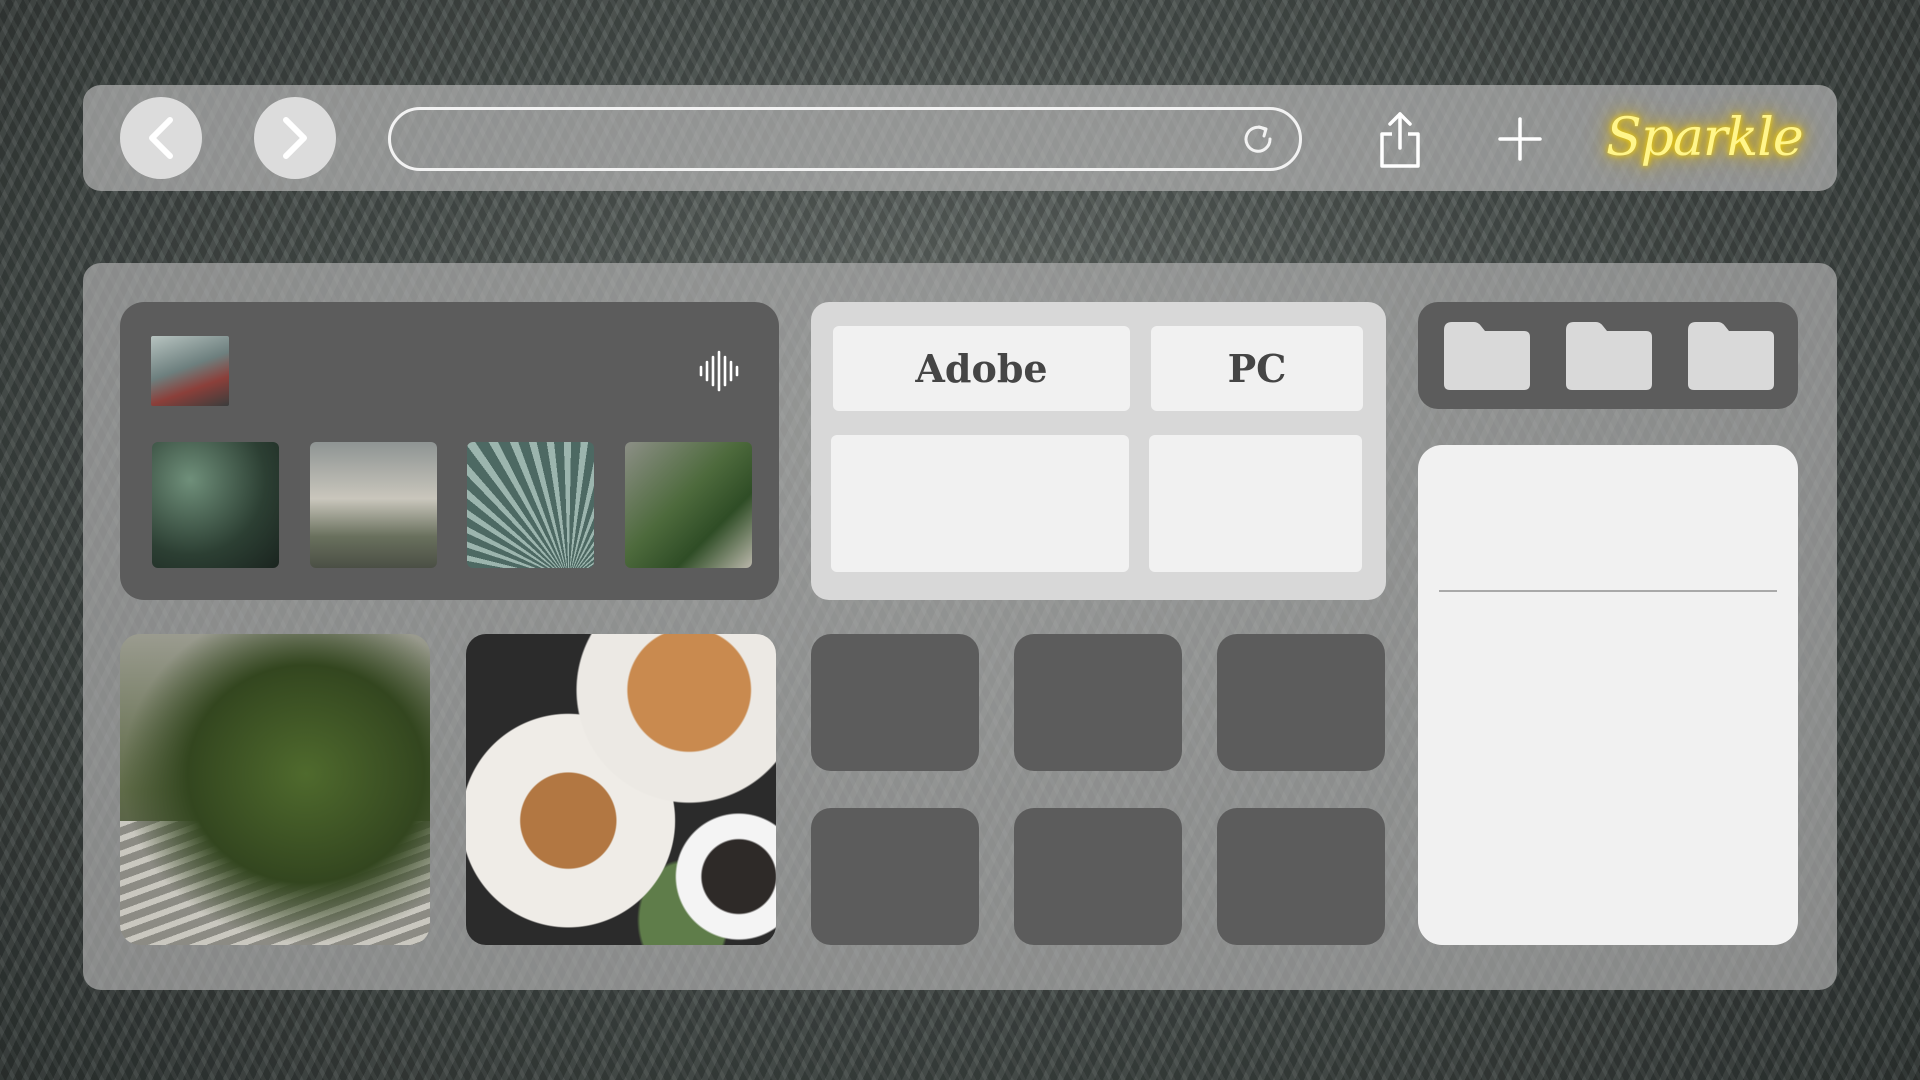 This screenshot has width=1920, height=1080. Describe the element at coordinates (530, 505) in the screenshot. I see `thumbnail-palm-leaf` at that location.